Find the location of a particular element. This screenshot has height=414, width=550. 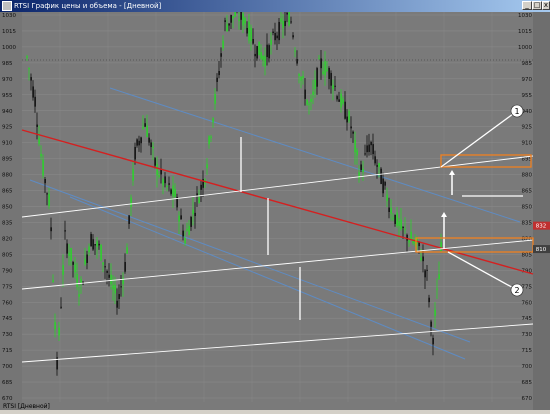

right-tick-label: 670 is located at coordinates (527, 399).